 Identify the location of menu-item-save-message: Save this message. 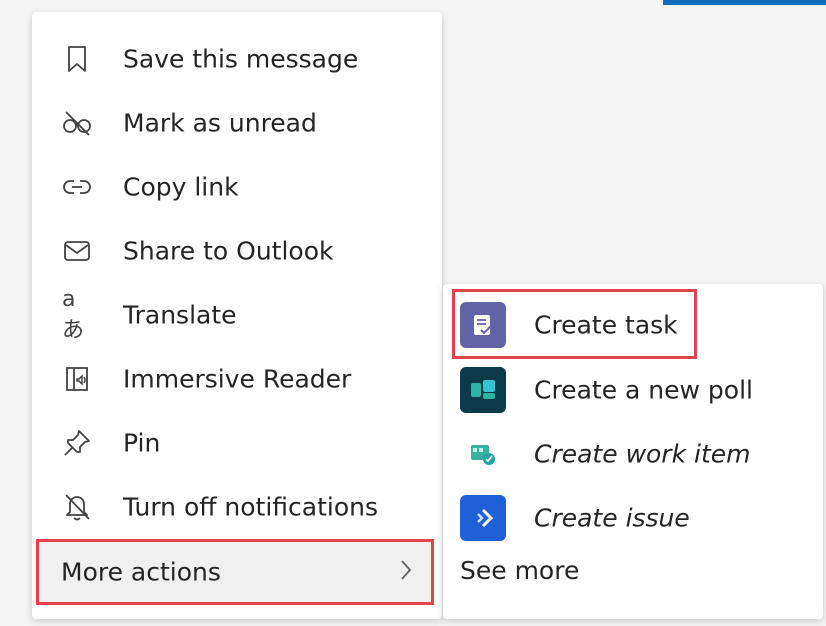
(237, 59).